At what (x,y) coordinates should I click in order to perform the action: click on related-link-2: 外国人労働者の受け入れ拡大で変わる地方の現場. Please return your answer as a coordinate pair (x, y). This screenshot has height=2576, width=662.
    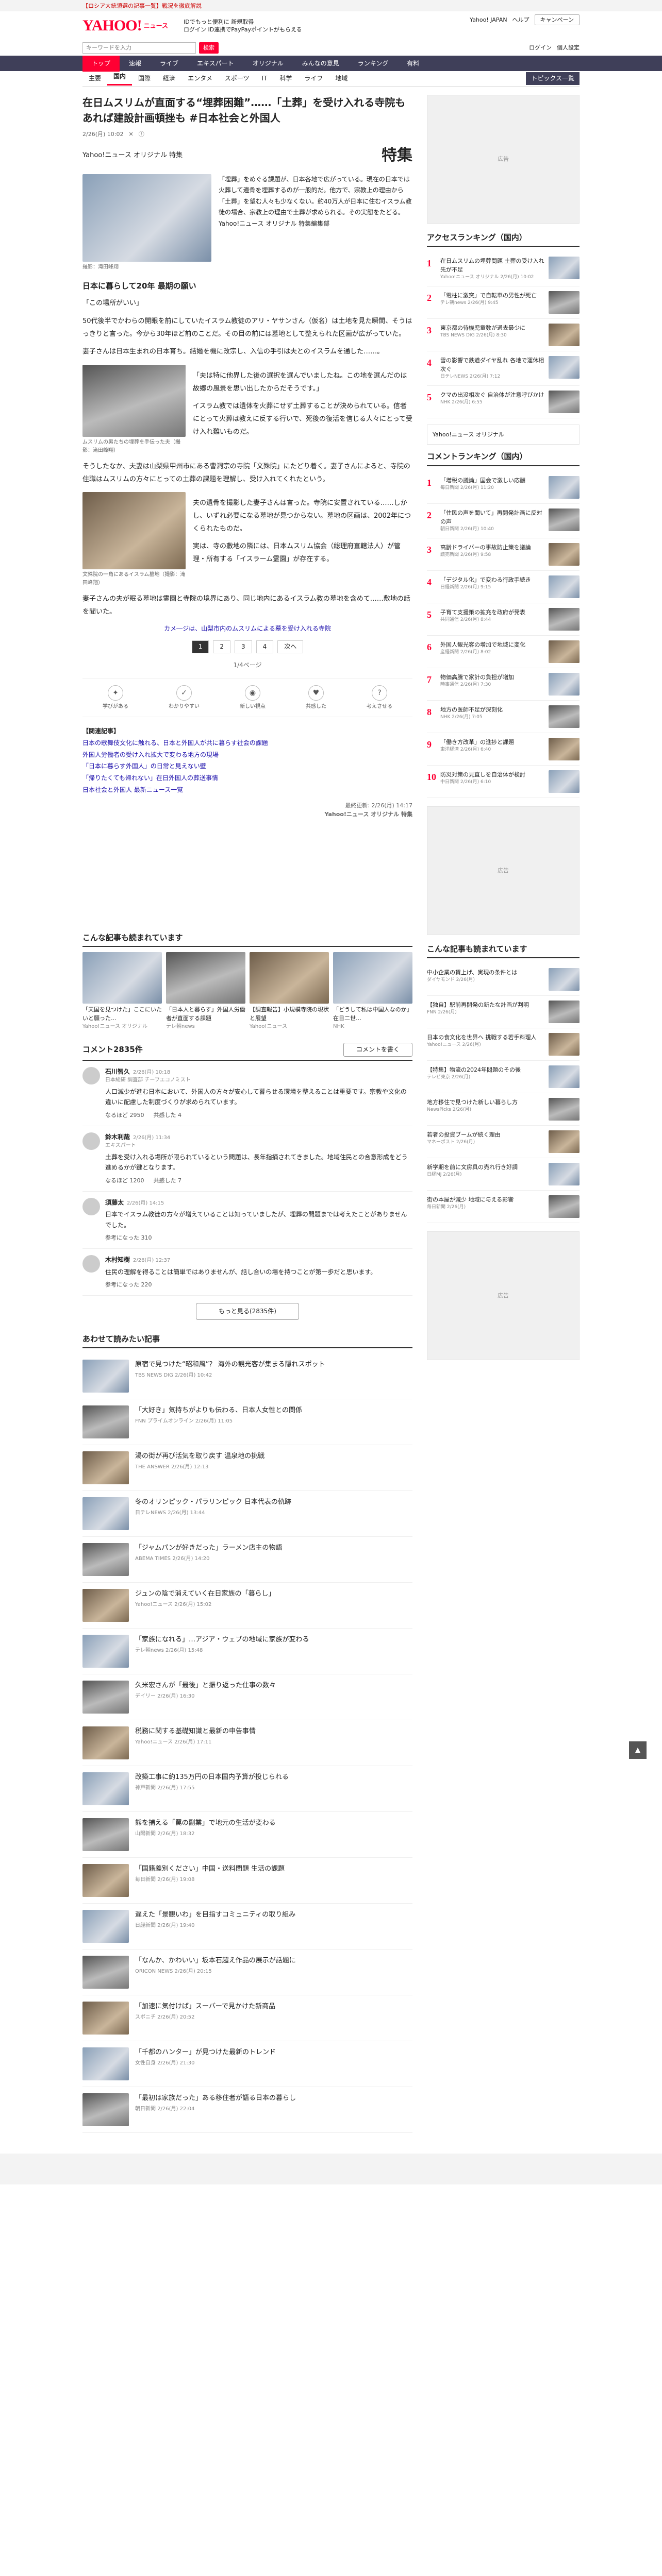
    Looking at the image, I should click on (247, 755).